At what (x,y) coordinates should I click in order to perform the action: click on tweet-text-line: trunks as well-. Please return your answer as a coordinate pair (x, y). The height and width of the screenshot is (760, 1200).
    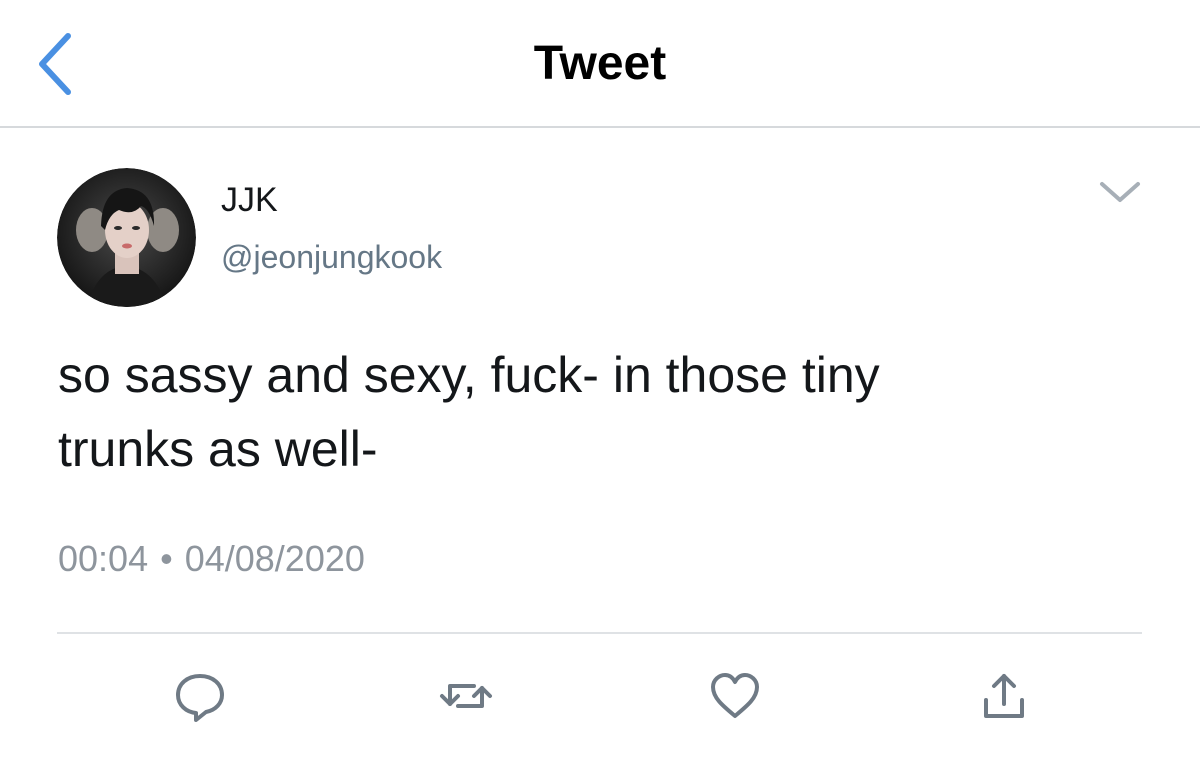
    Looking at the image, I should click on (218, 449).